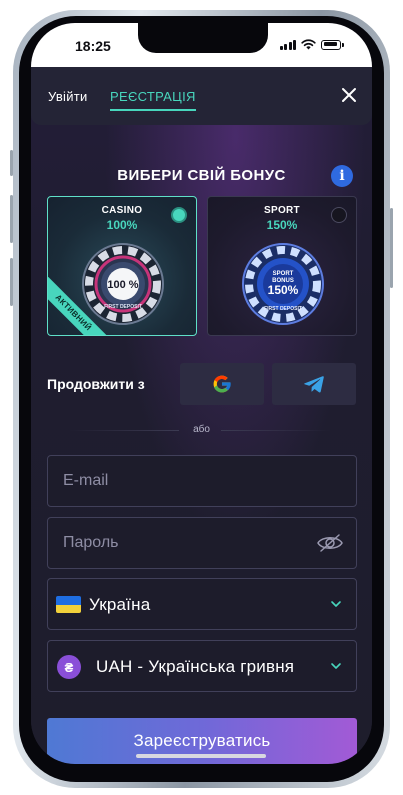 The height and width of the screenshot is (795, 403). Describe the element at coordinates (343, 44) in the screenshot. I see `battery-tip` at that location.